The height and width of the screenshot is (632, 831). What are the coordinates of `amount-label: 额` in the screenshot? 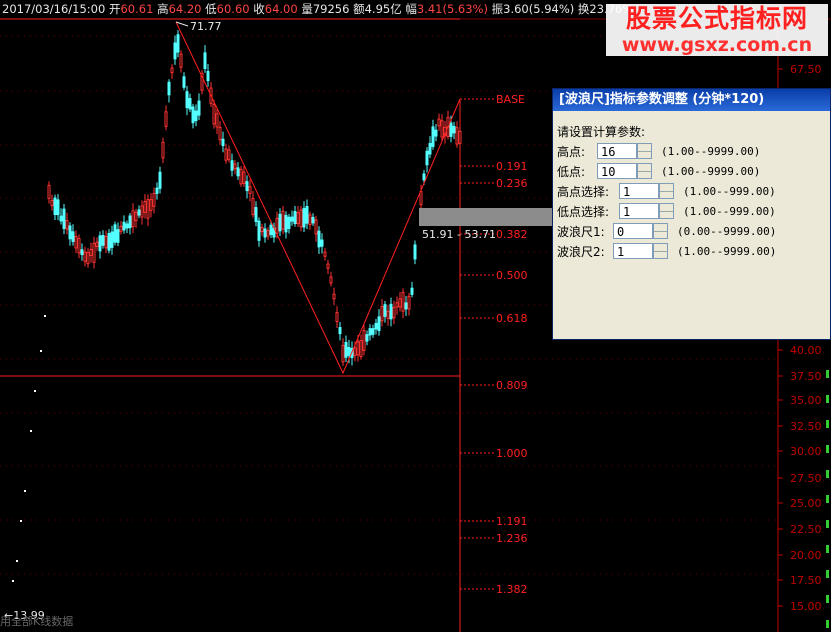 It's located at (359, 9).